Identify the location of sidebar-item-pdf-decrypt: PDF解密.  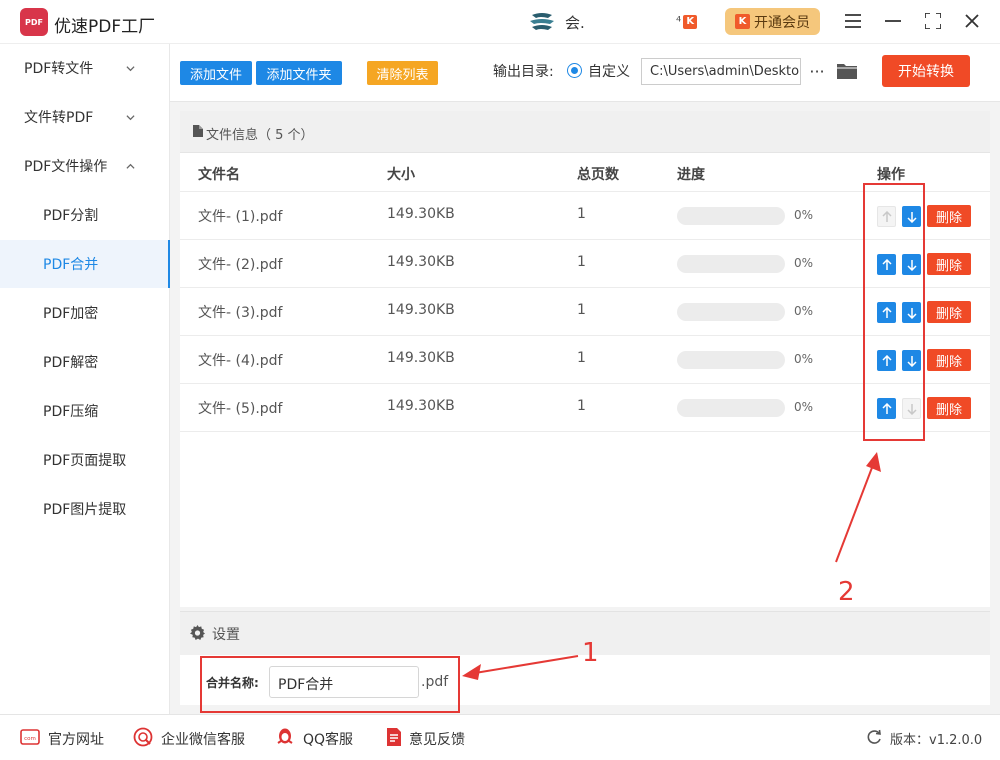
(85, 362).